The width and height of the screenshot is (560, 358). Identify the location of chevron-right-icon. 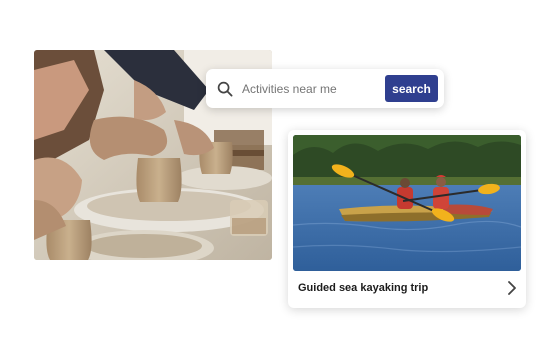
(512, 288).